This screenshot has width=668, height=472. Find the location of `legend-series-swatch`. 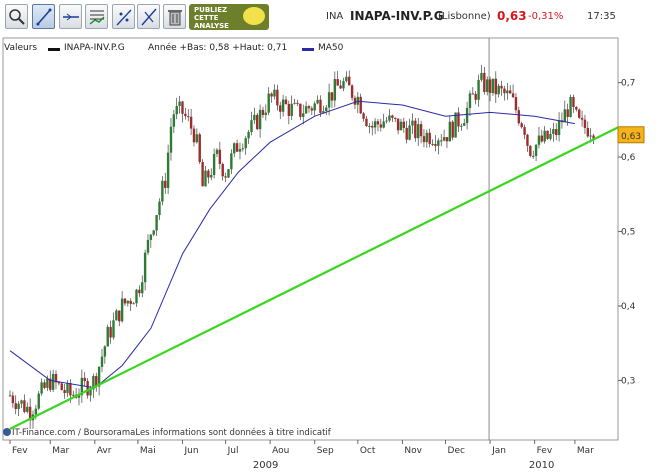

legend-series-swatch is located at coordinates (54, 49).